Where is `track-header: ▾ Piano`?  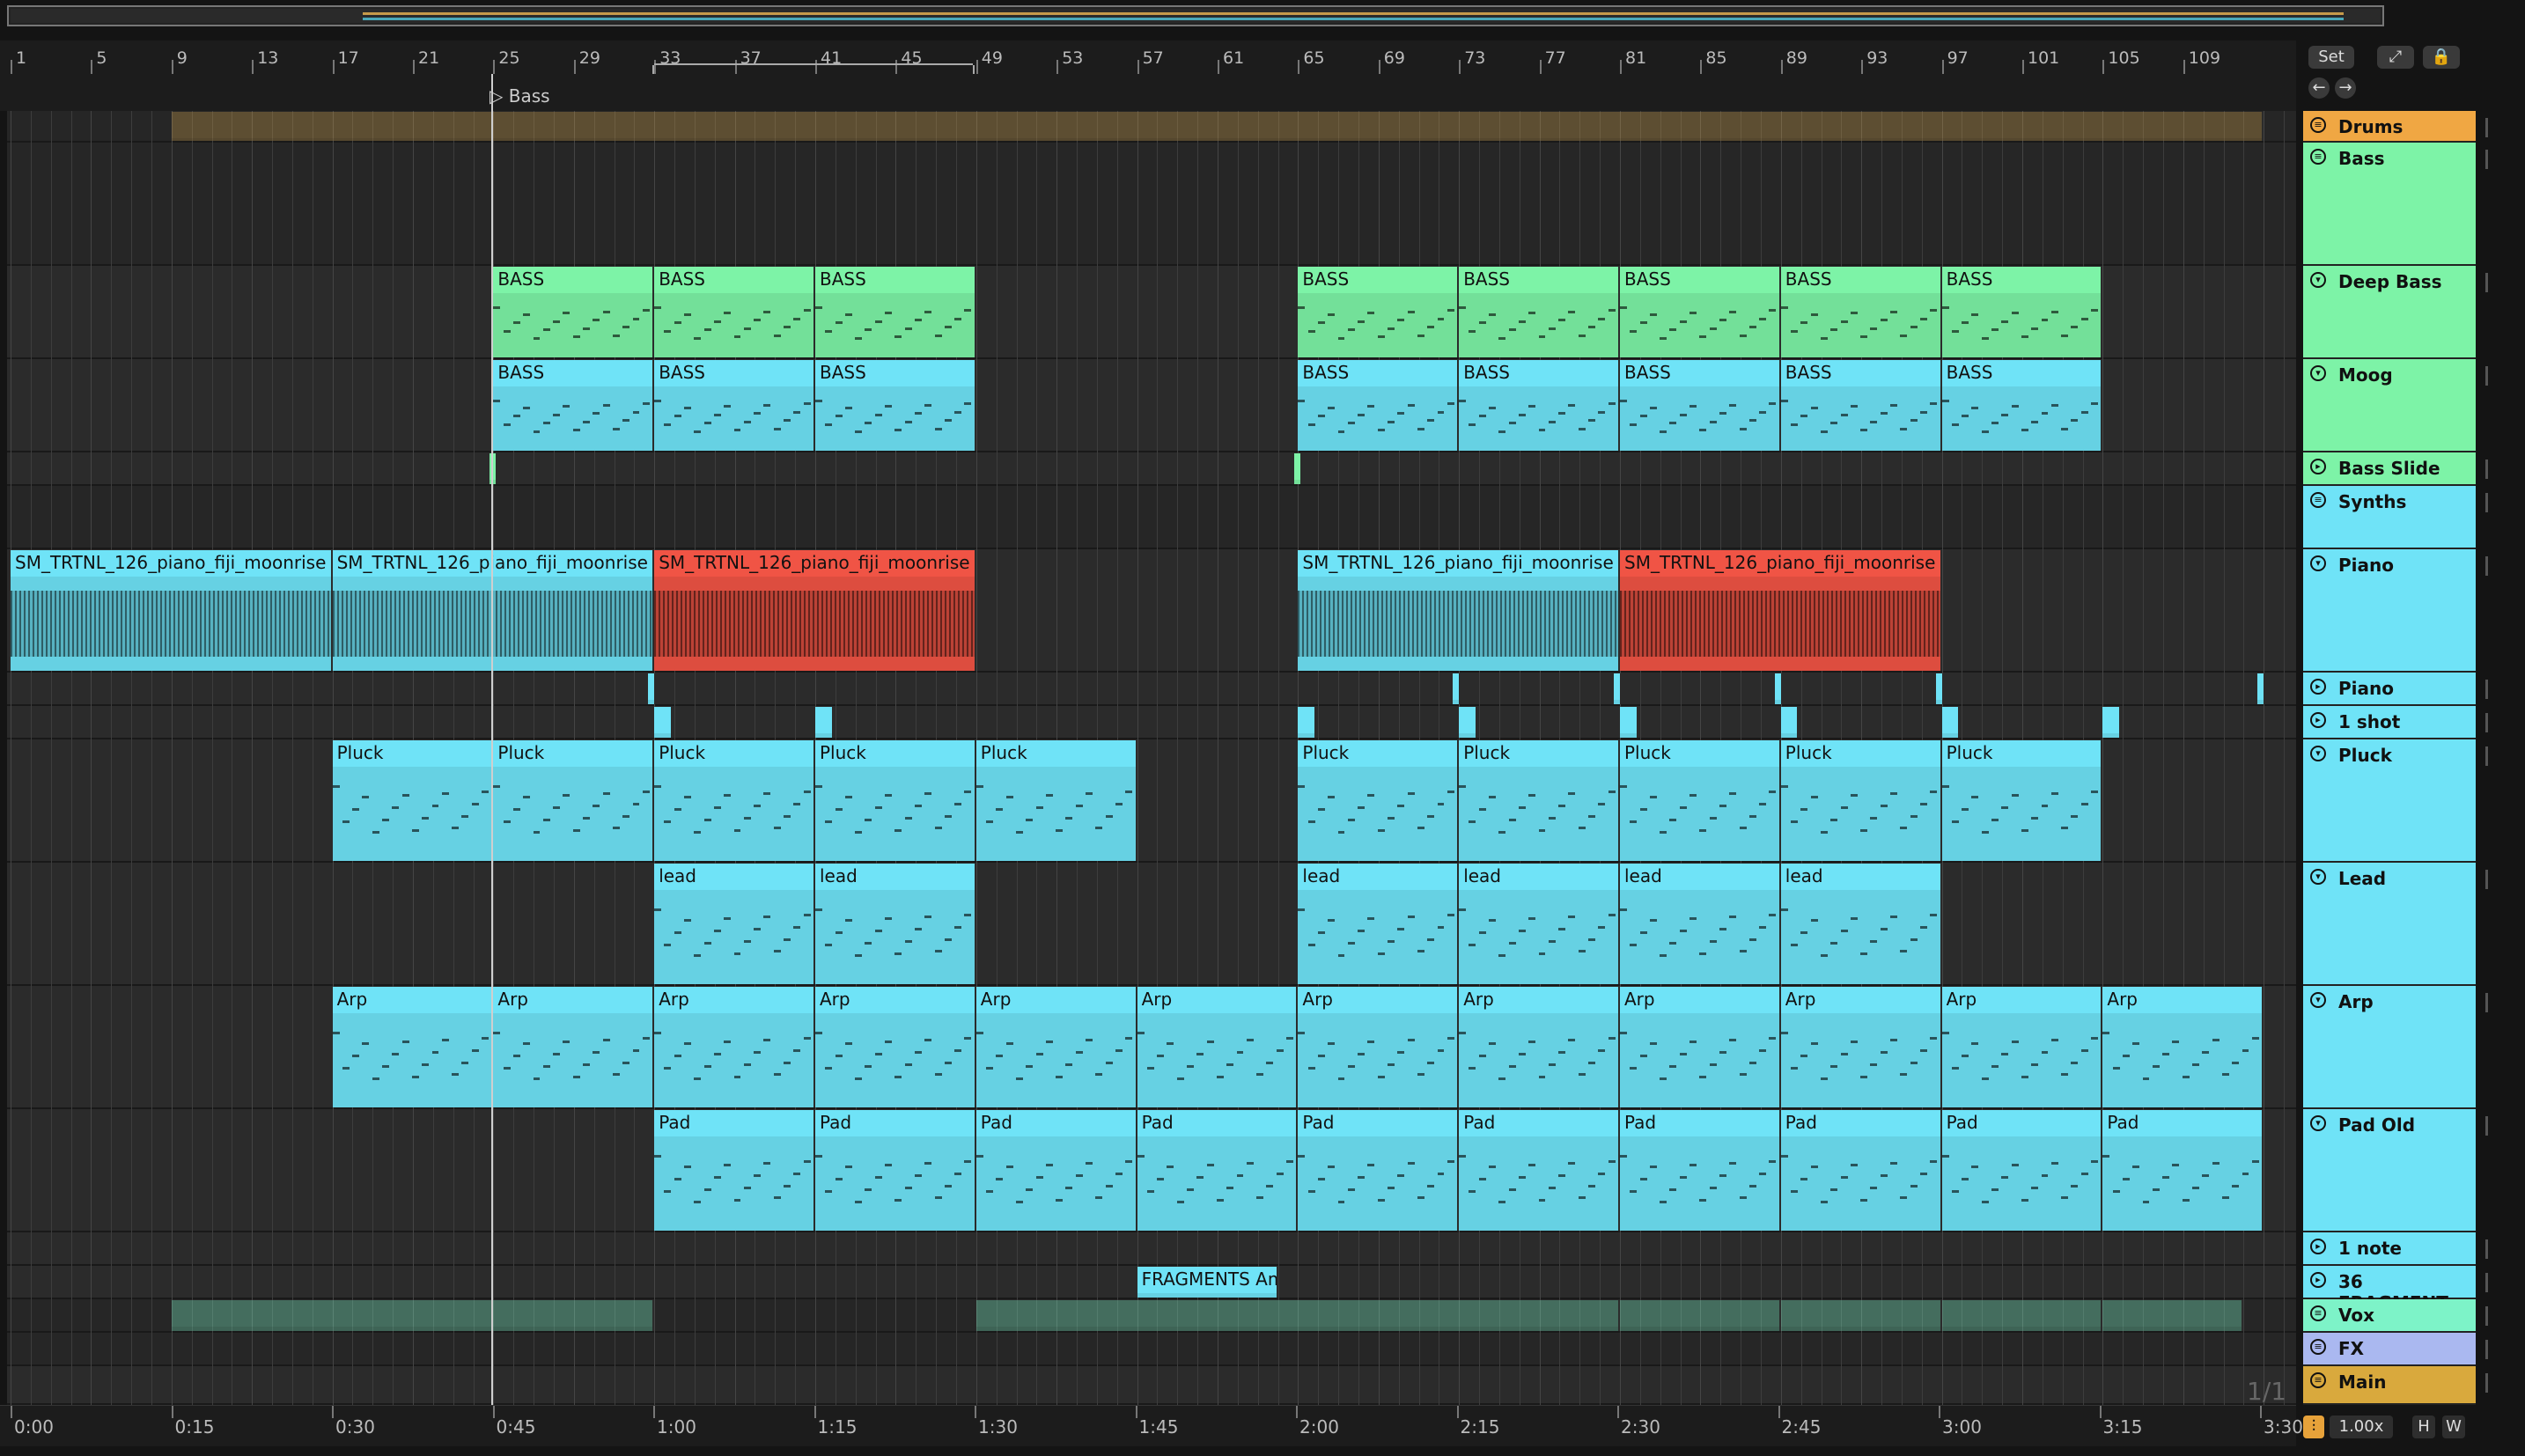 track-header: ▾ Piano is located at coordinates (2389, 611).